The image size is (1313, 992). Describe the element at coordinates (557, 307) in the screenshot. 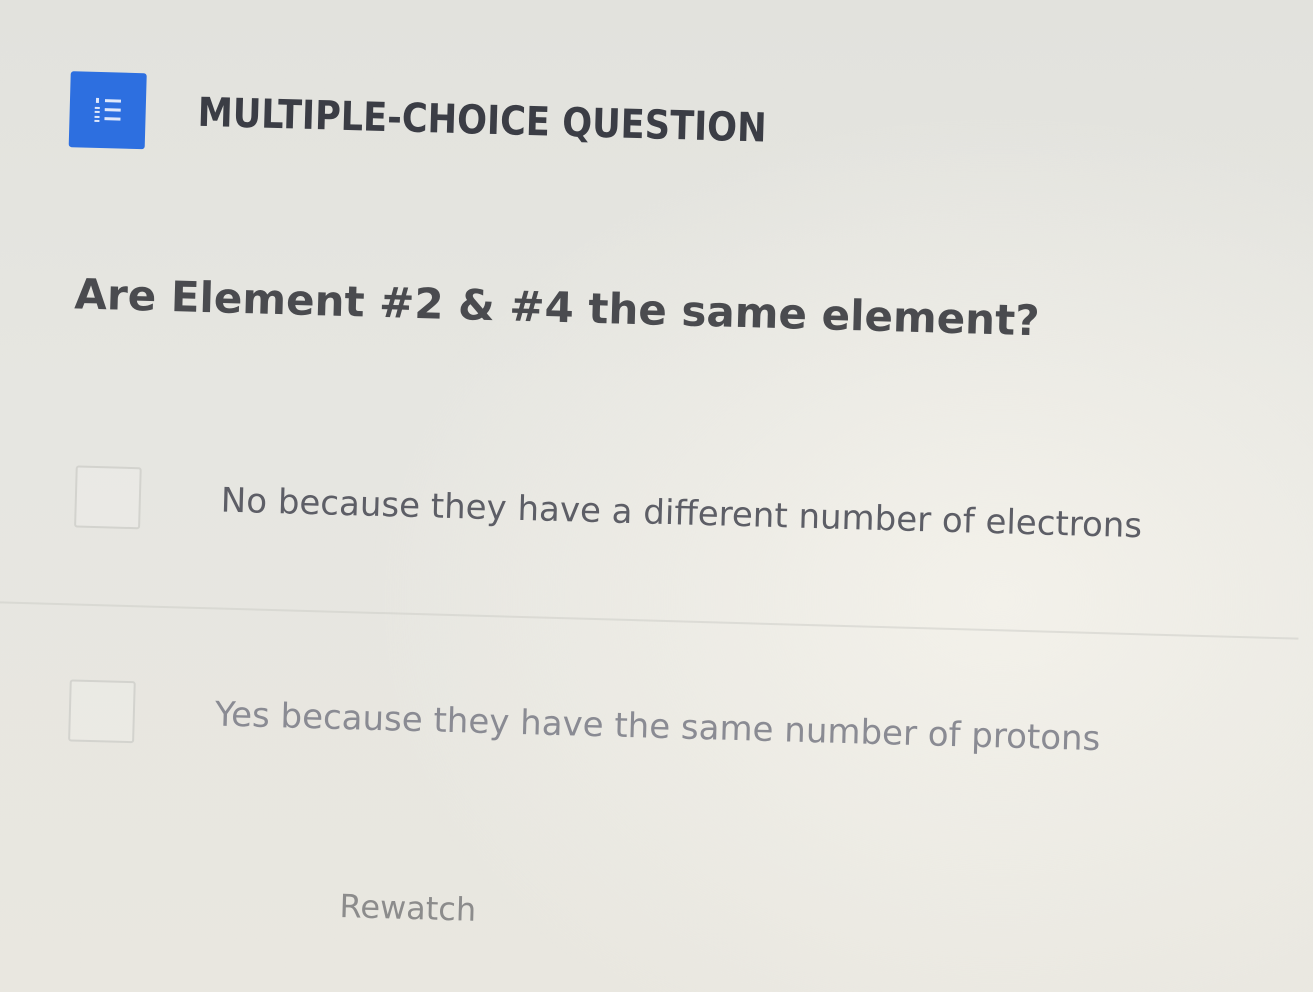

I see `question-text: Are Element #2 & #4 the same element?` at that location.